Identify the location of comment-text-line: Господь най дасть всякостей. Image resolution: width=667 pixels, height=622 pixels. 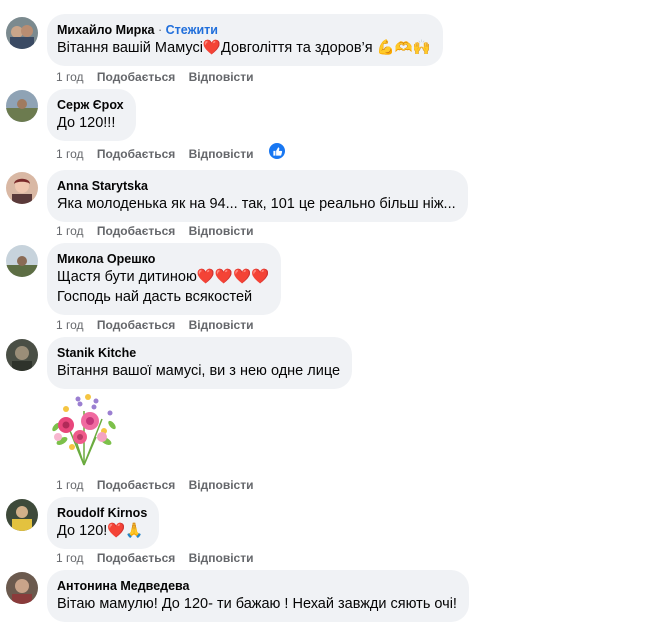
(155, 297).